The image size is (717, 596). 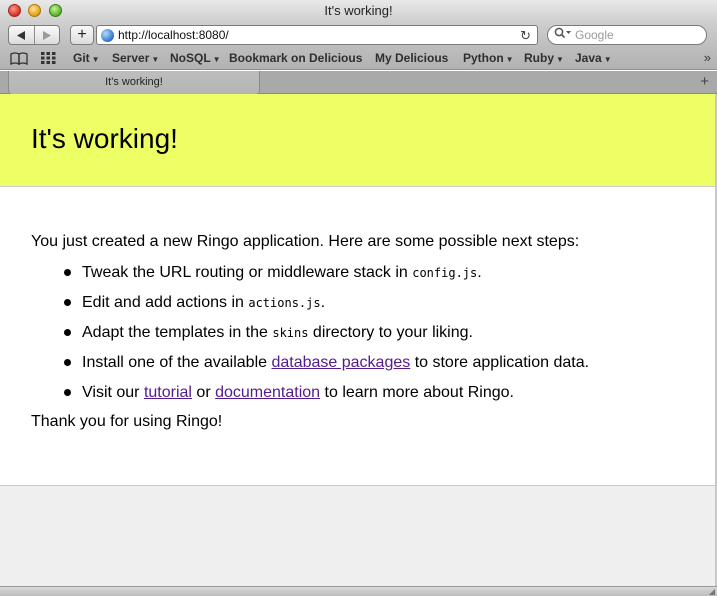 What do you see at coordinates (104, 138) in the screenshot?
I see `page-title: It's working!` at bounding box center [104, 138].